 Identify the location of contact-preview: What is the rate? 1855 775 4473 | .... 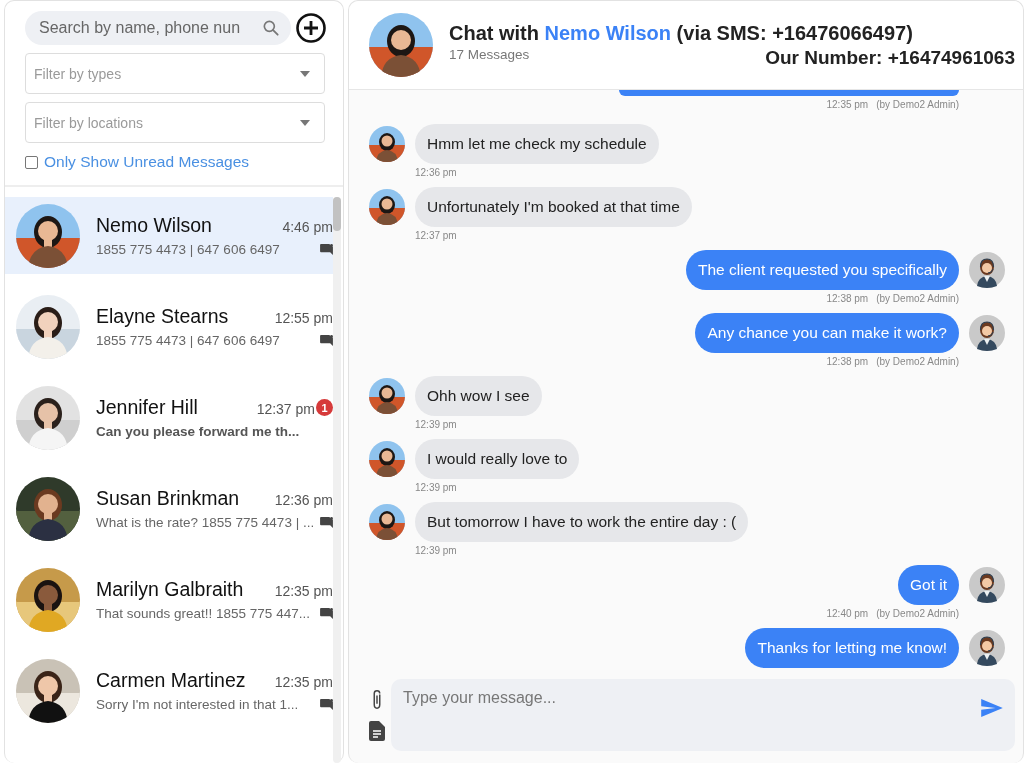
(205, 522).